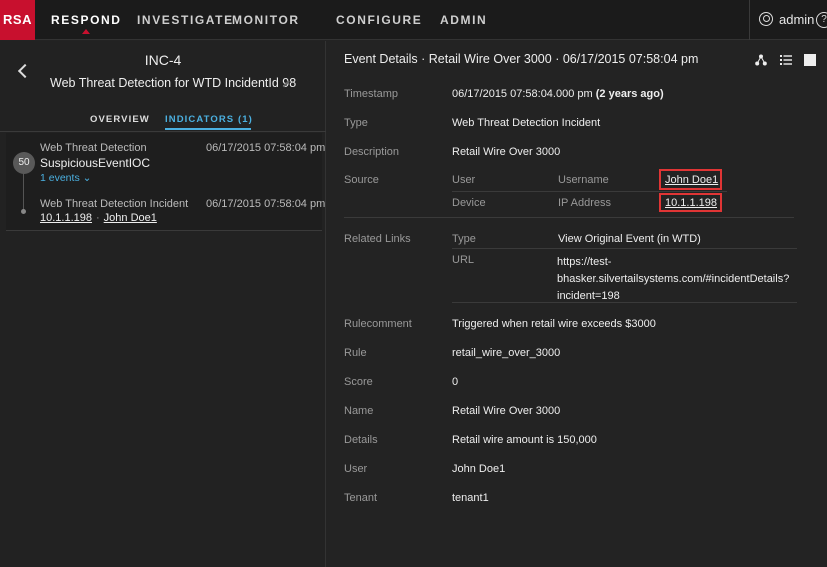 The image size is (827, 567). Describe the element at coordinates (114, 204) in the screenshot. I see `event-type: Web Threat Detection Incident` at that location.